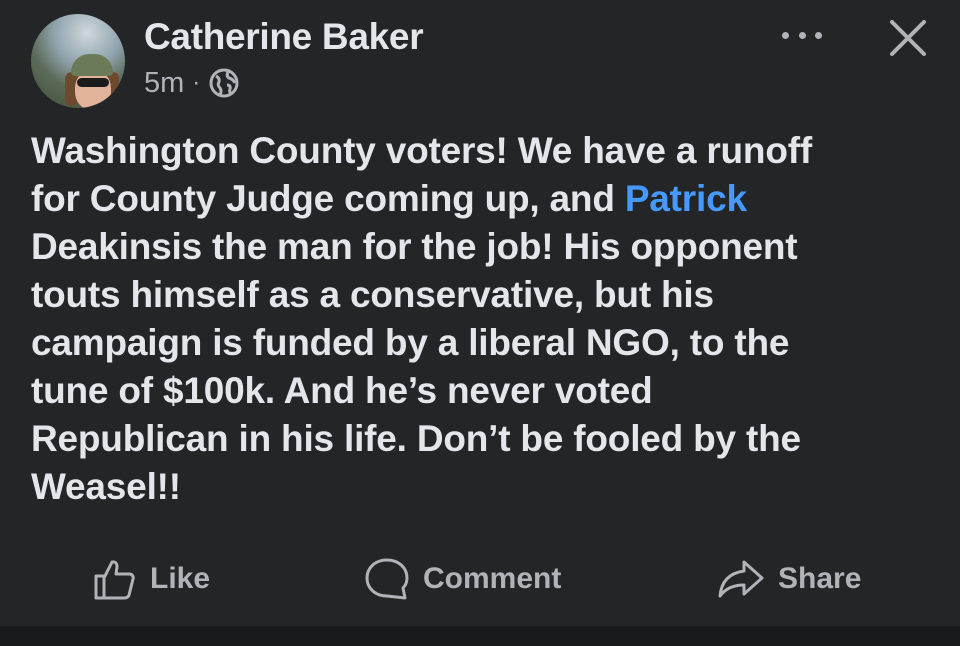 This screenshot has height=646, width=960. I want to click on thumbs-up-icon, so click(114, 580).